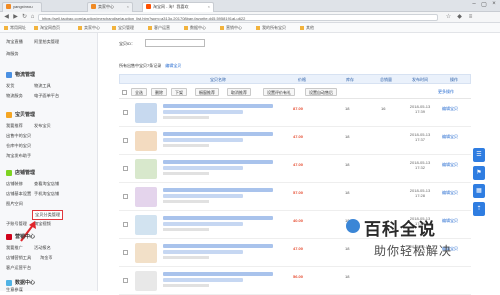 The image size is (500, 295). I want to click on sidebar-link: 客户运营平台, so click(18, 268).